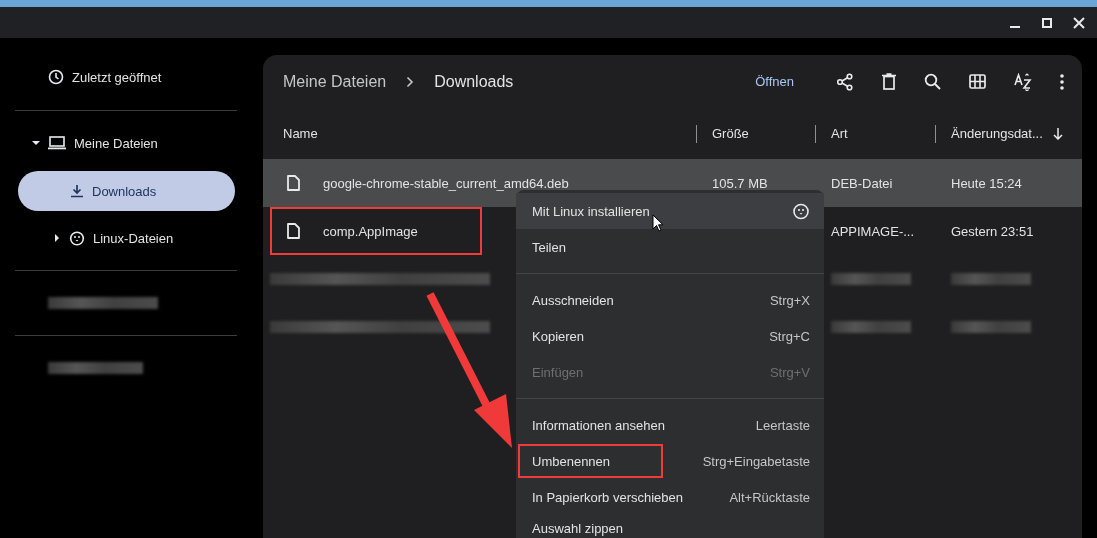 The height and width of the screenshot is (538, 1097). What do you see at coordinates (1057, 133) in the screenshot?
I see `arrow-down-icon` at bounding box center [1057, 133].